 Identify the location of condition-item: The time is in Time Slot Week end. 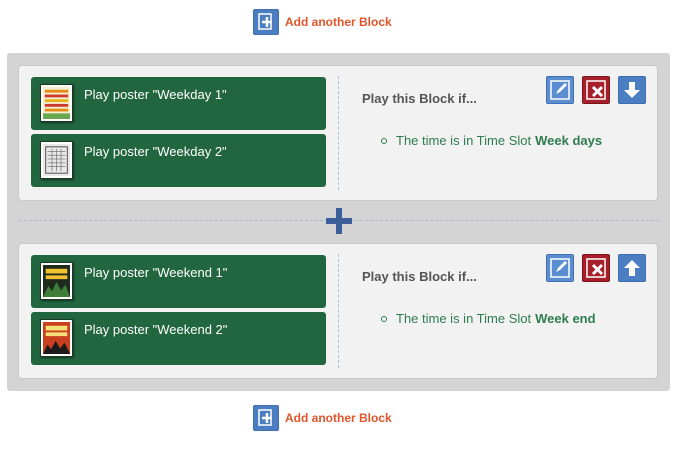
(488, 318).